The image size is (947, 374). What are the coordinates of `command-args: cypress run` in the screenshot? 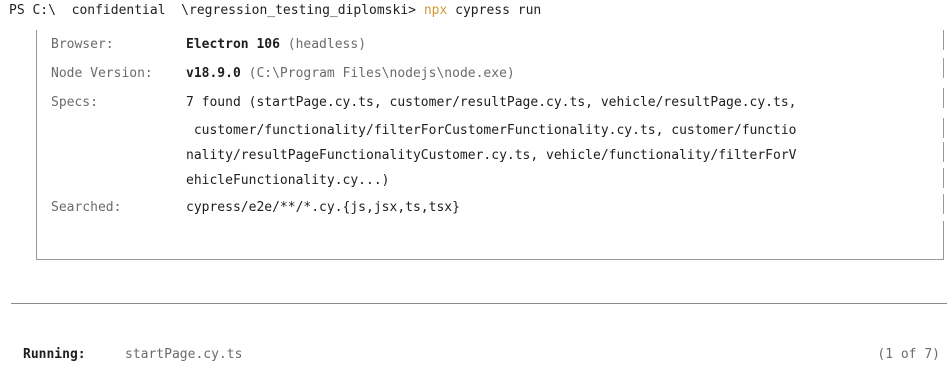 It's located at (494, 10).